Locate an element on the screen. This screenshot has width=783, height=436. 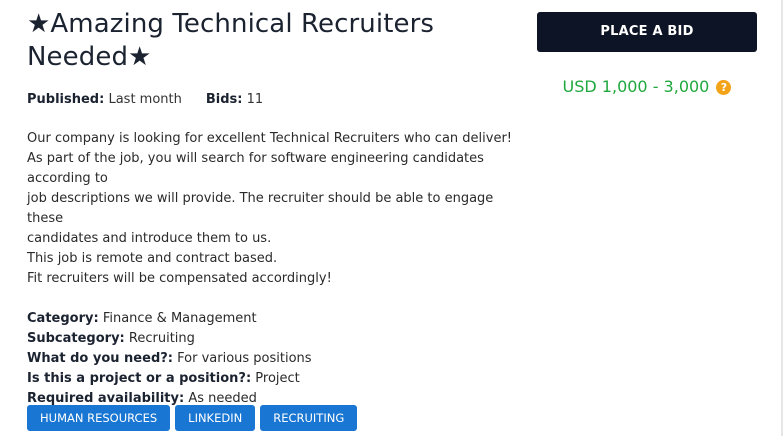
detail-label: Is this a project or a position?: is located at coordinates (139, 378).